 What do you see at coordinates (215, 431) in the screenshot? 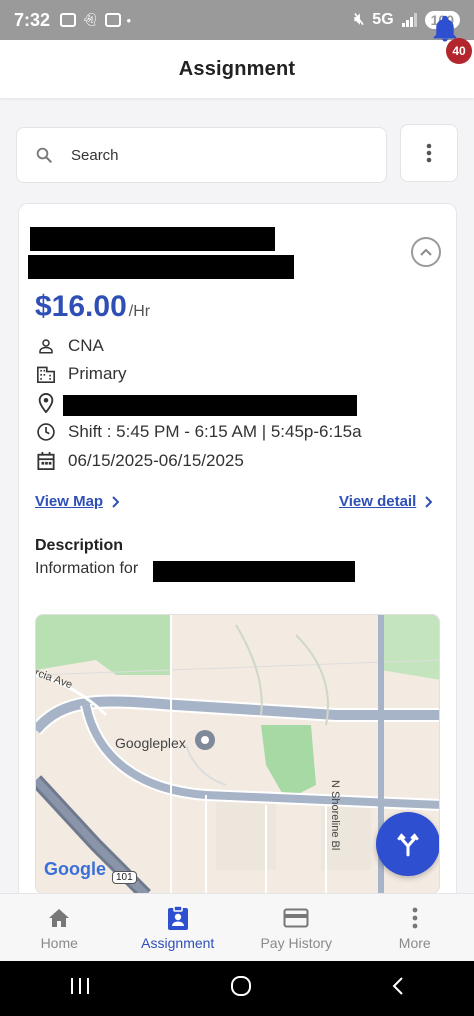
I see `shift-text: Shift : 5:45 PM - 6:15 AM | 5:45p-6:15a` at bounding box center [215, 431].